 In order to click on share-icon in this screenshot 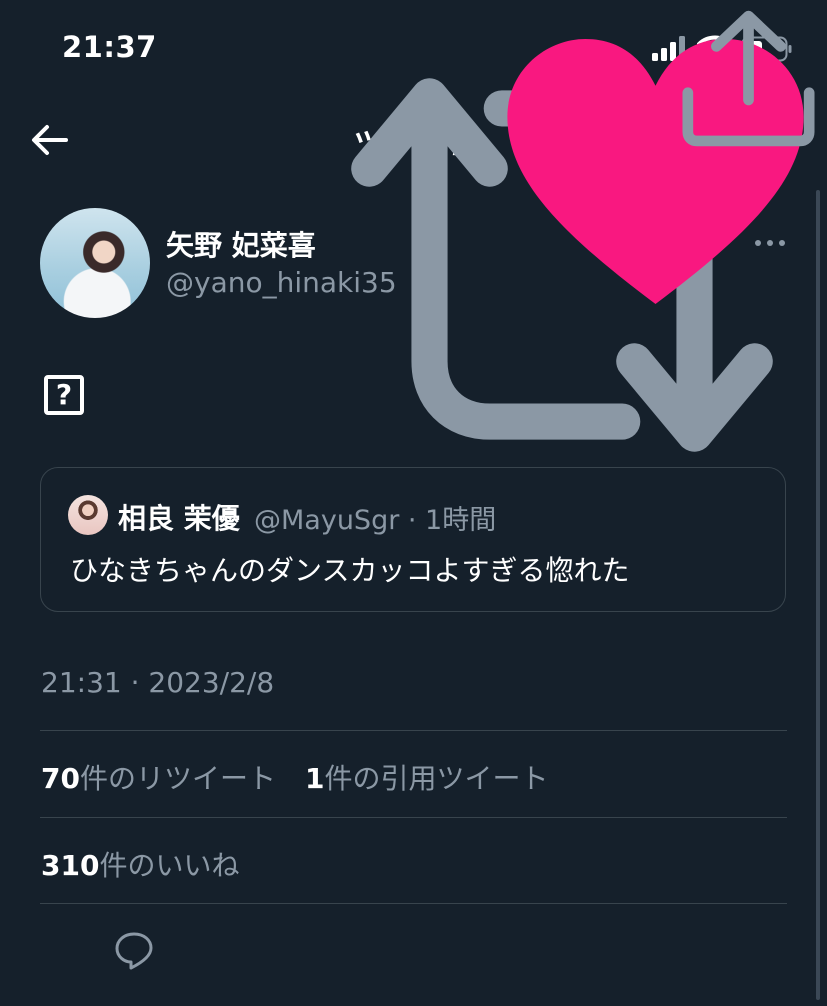, I will do `click(748, 78)`.